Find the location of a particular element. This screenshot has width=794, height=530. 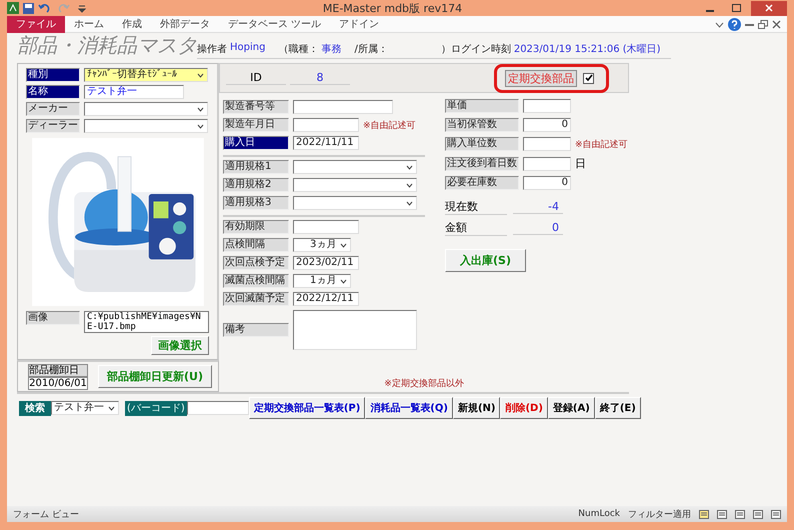

help-icon is located at coordinates (734, 24).